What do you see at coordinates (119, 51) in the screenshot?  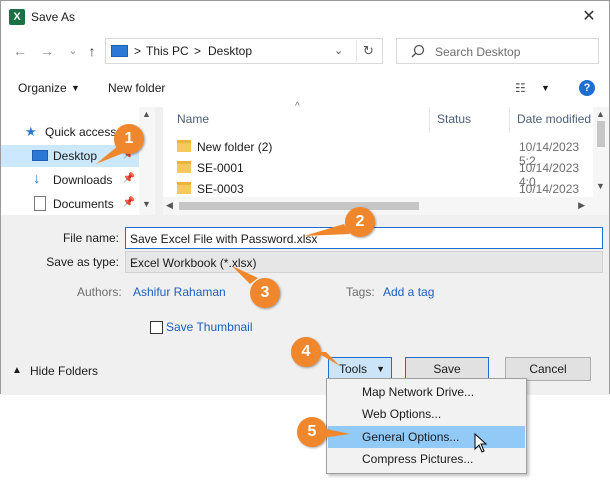 I see `this-pc-icon` at bounding box center [119, 51].